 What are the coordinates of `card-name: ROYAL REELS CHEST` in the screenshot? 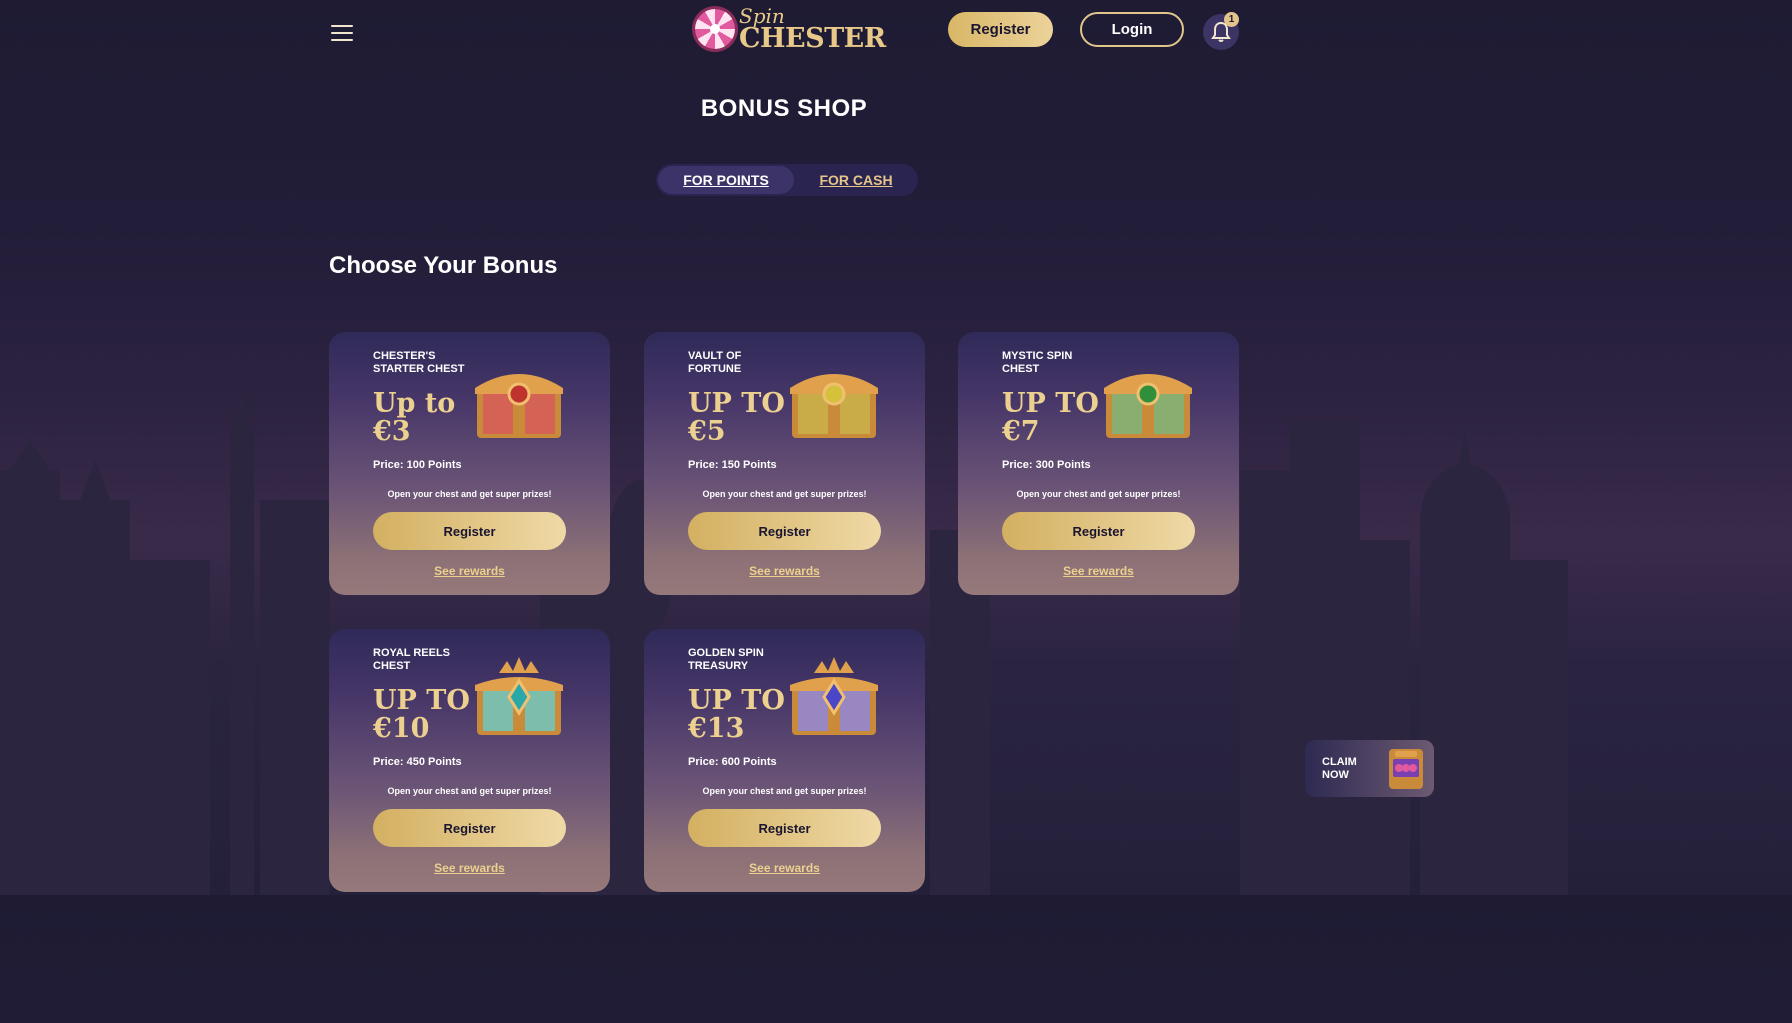 It's located at (412, 659).